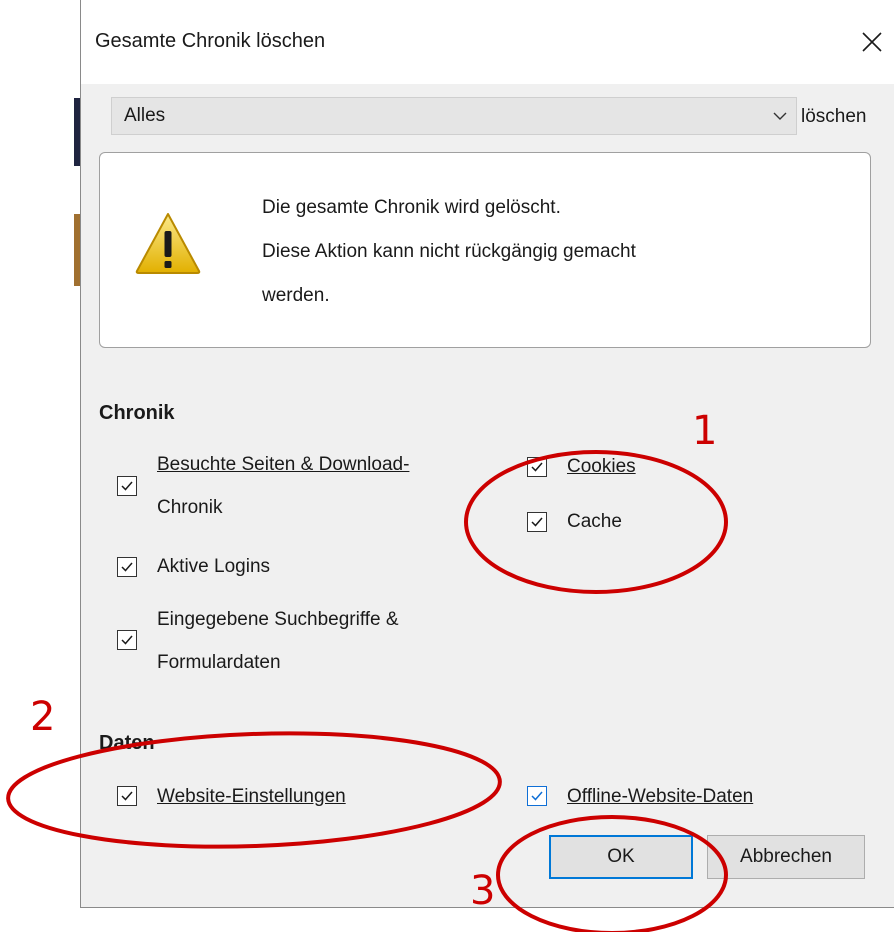  I want to click on visited-pages-label: Besuchte Seiten & Download-, so click(283, 465).